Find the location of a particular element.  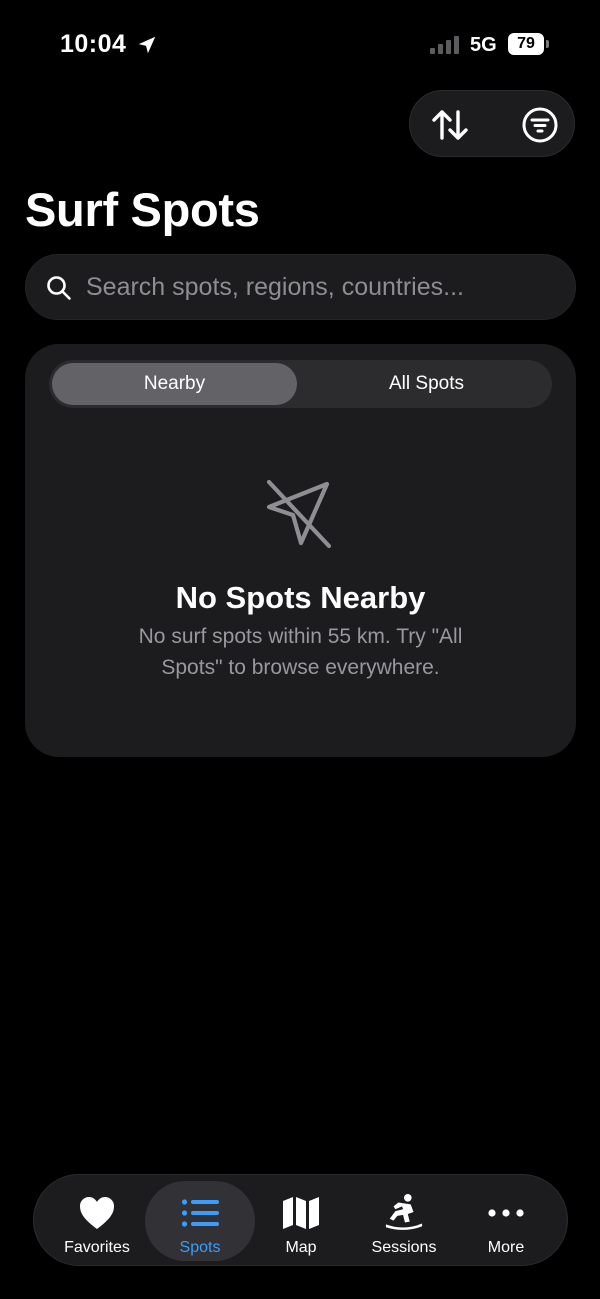

tab-more: More is located at coordinates (506, 1221).